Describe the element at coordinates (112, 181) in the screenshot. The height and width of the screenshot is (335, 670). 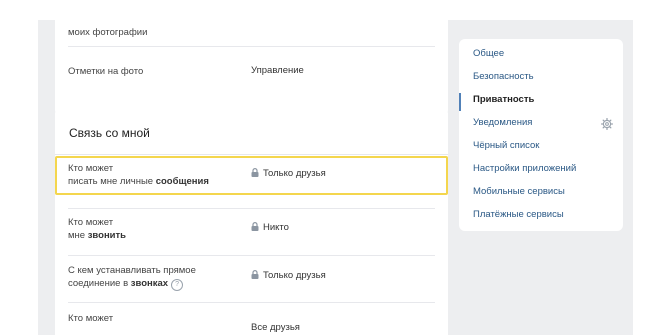
I see `messages-label-prefix: писать мне личные` at that location.